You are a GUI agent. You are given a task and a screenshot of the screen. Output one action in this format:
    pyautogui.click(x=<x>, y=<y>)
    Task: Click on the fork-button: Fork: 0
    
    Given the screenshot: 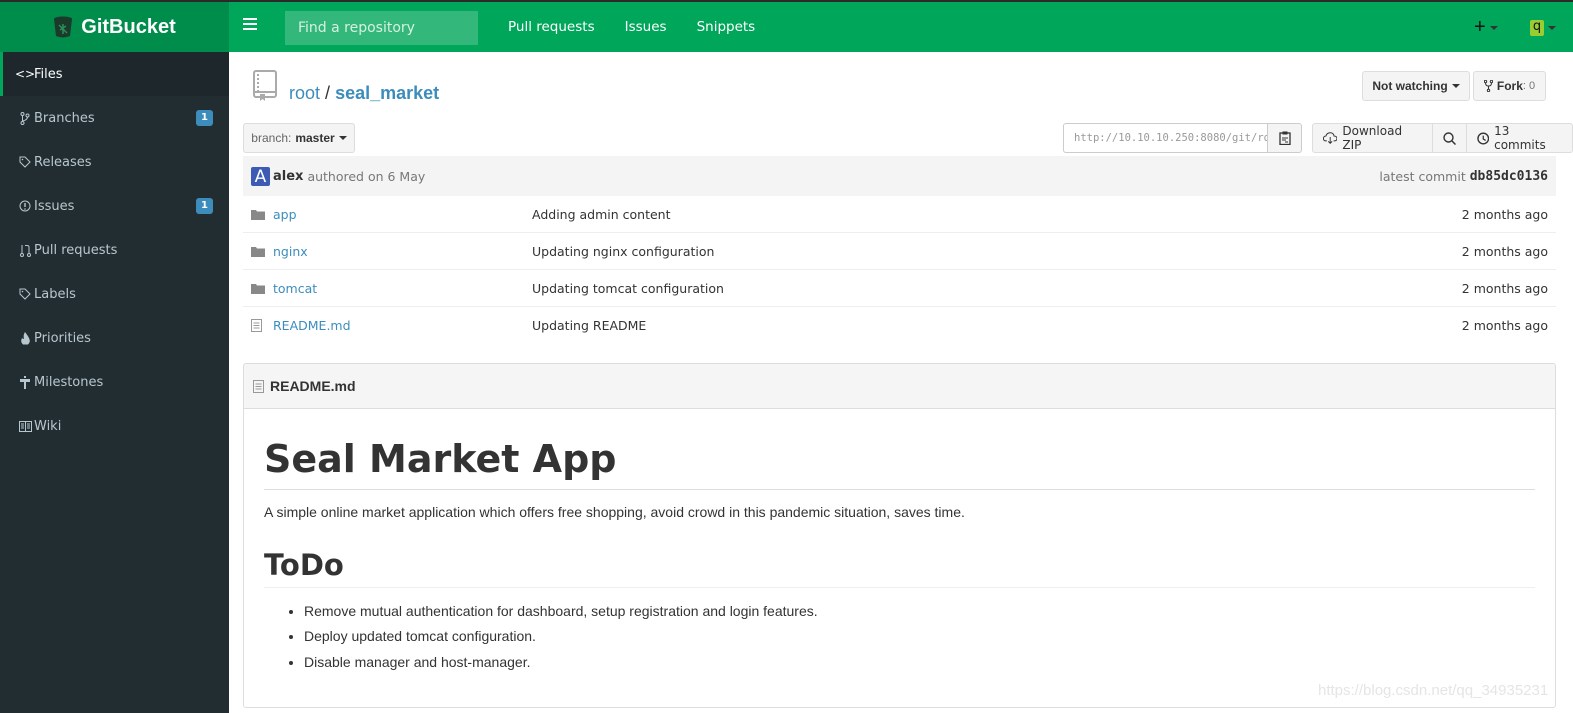 What is the action you would take?
    pyautogui.click(x=1509, y=86)
    